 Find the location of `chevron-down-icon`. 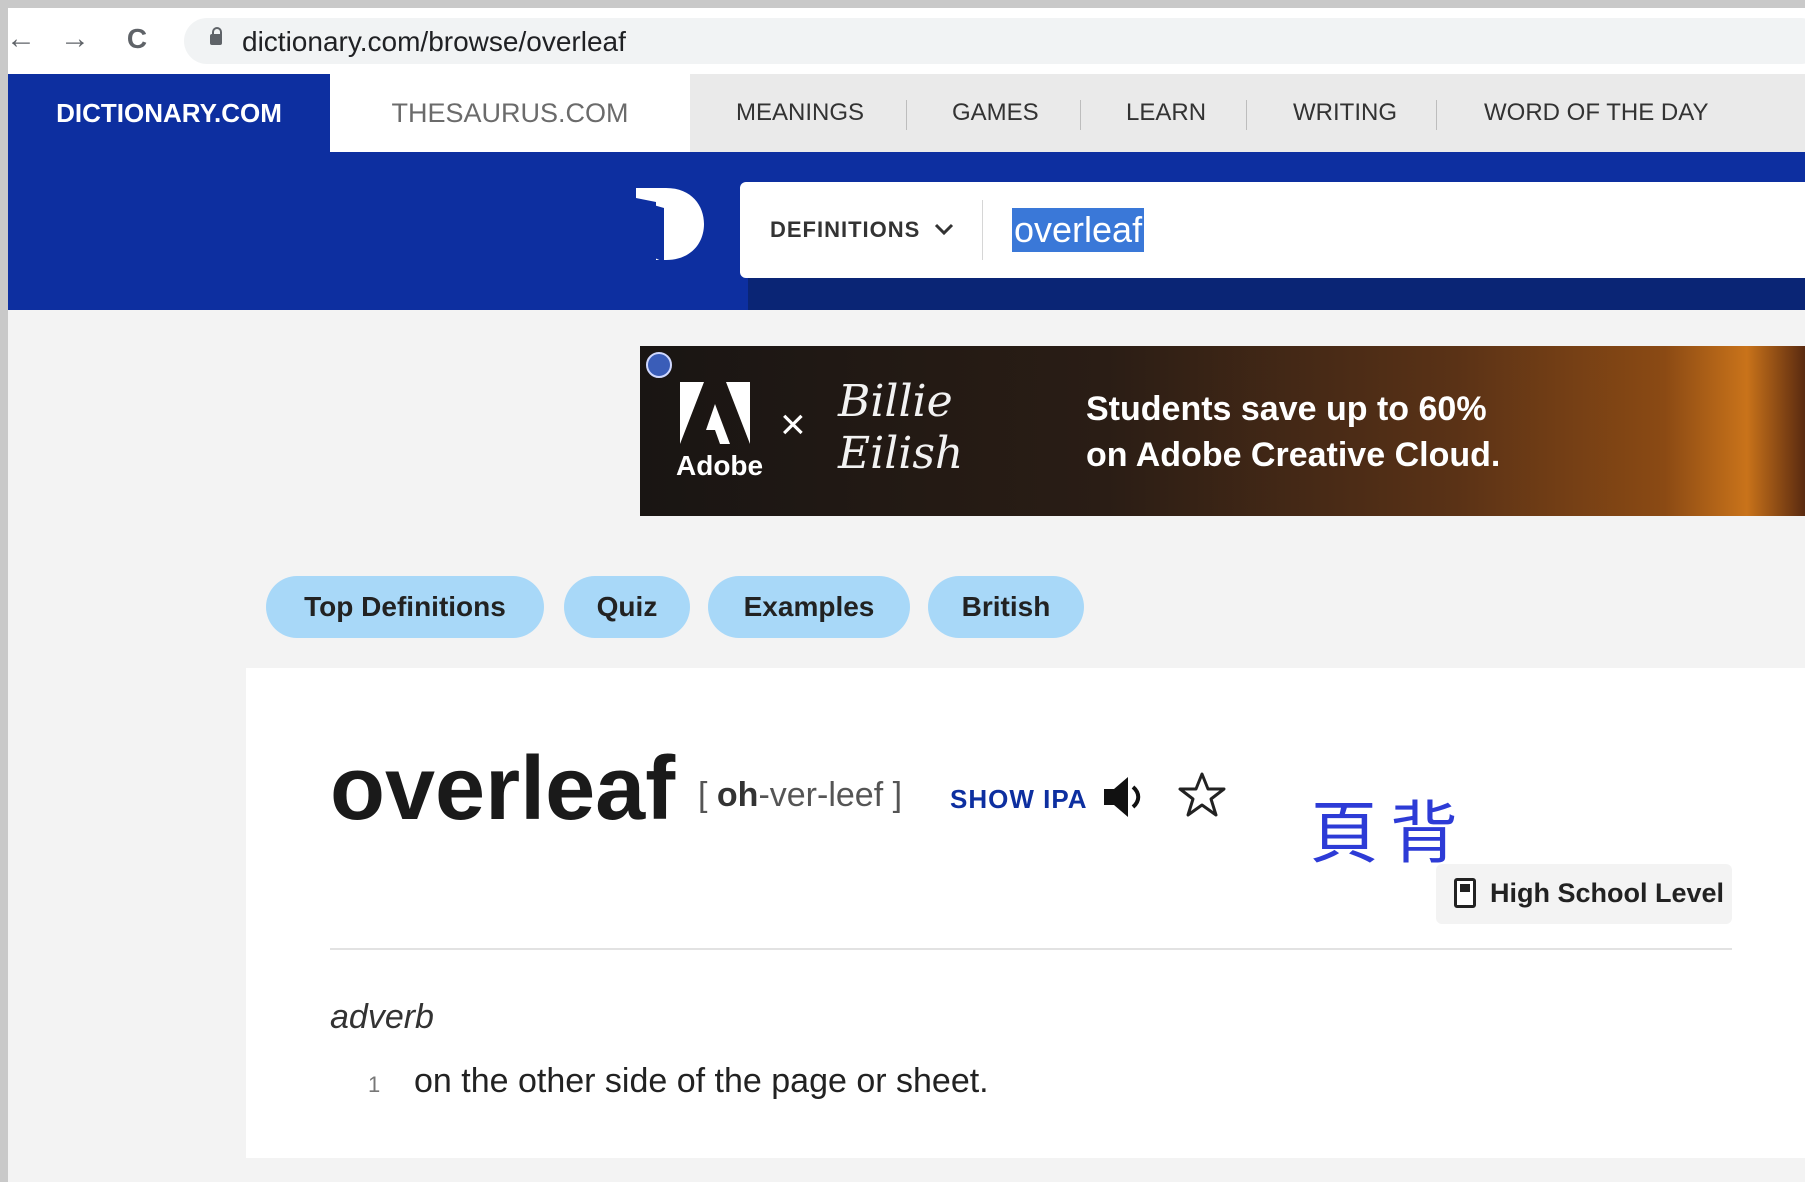

chevron-down-icon is located at coordinates (944, 229).